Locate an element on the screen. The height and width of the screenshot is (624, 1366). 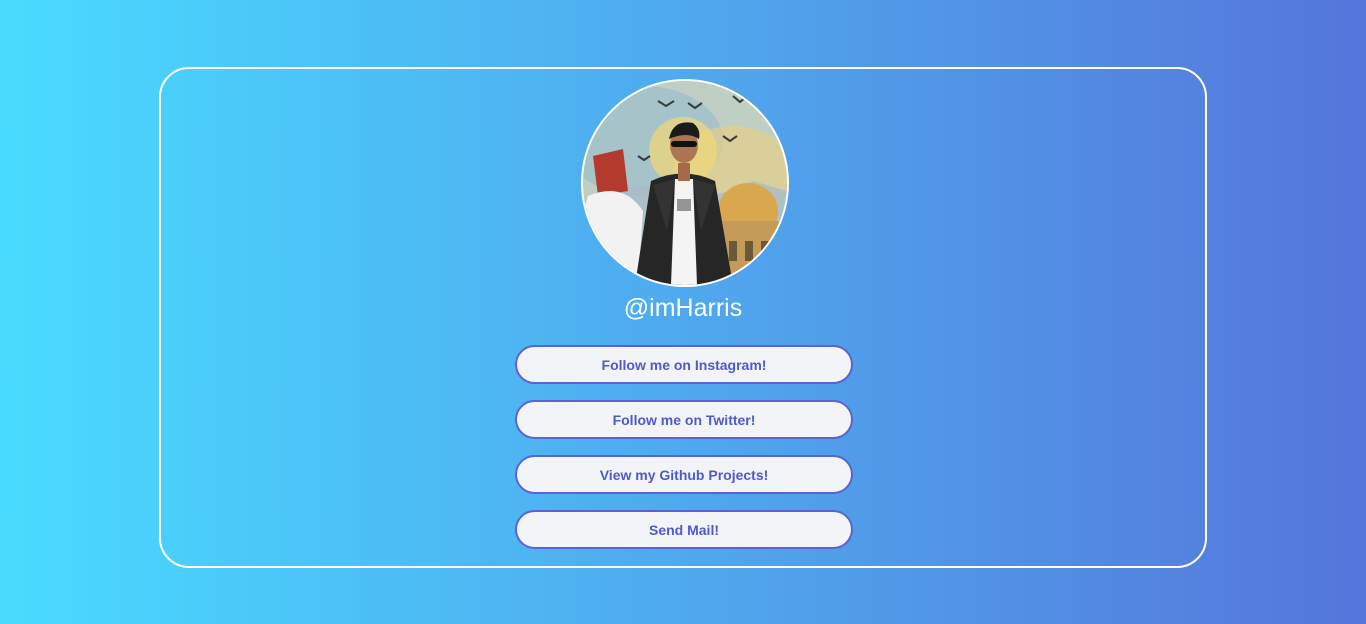
profile-handle: @imHarris is located at coordinates (683, 308).